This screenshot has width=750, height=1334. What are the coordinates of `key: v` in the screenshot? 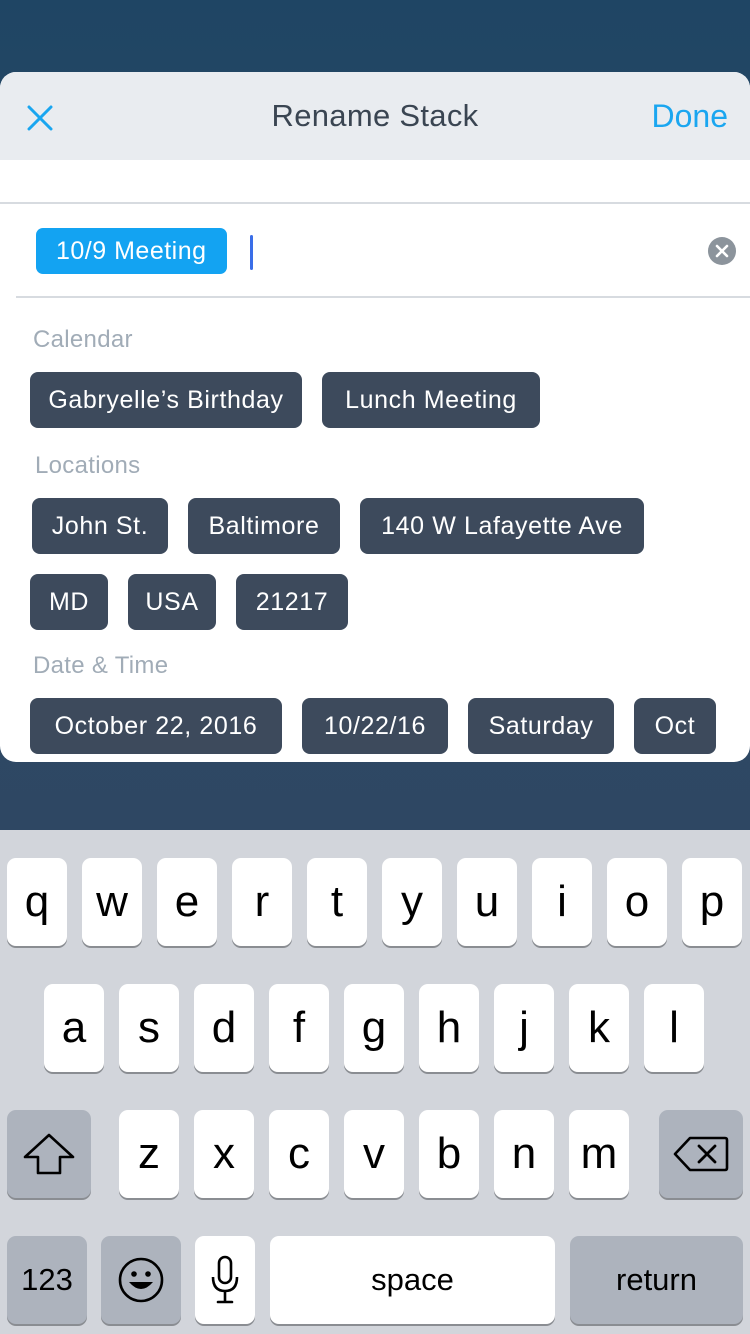 It's located at (374, 1154).